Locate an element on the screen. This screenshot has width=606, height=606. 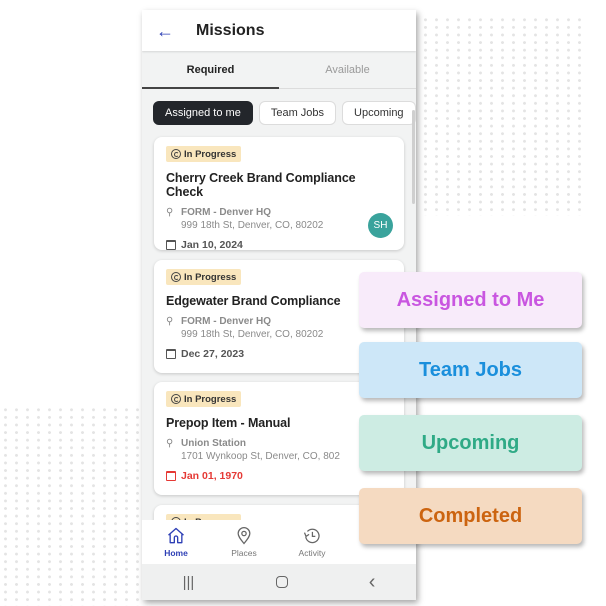
app-bar: ← Missions is located at coordinates (279, 30).